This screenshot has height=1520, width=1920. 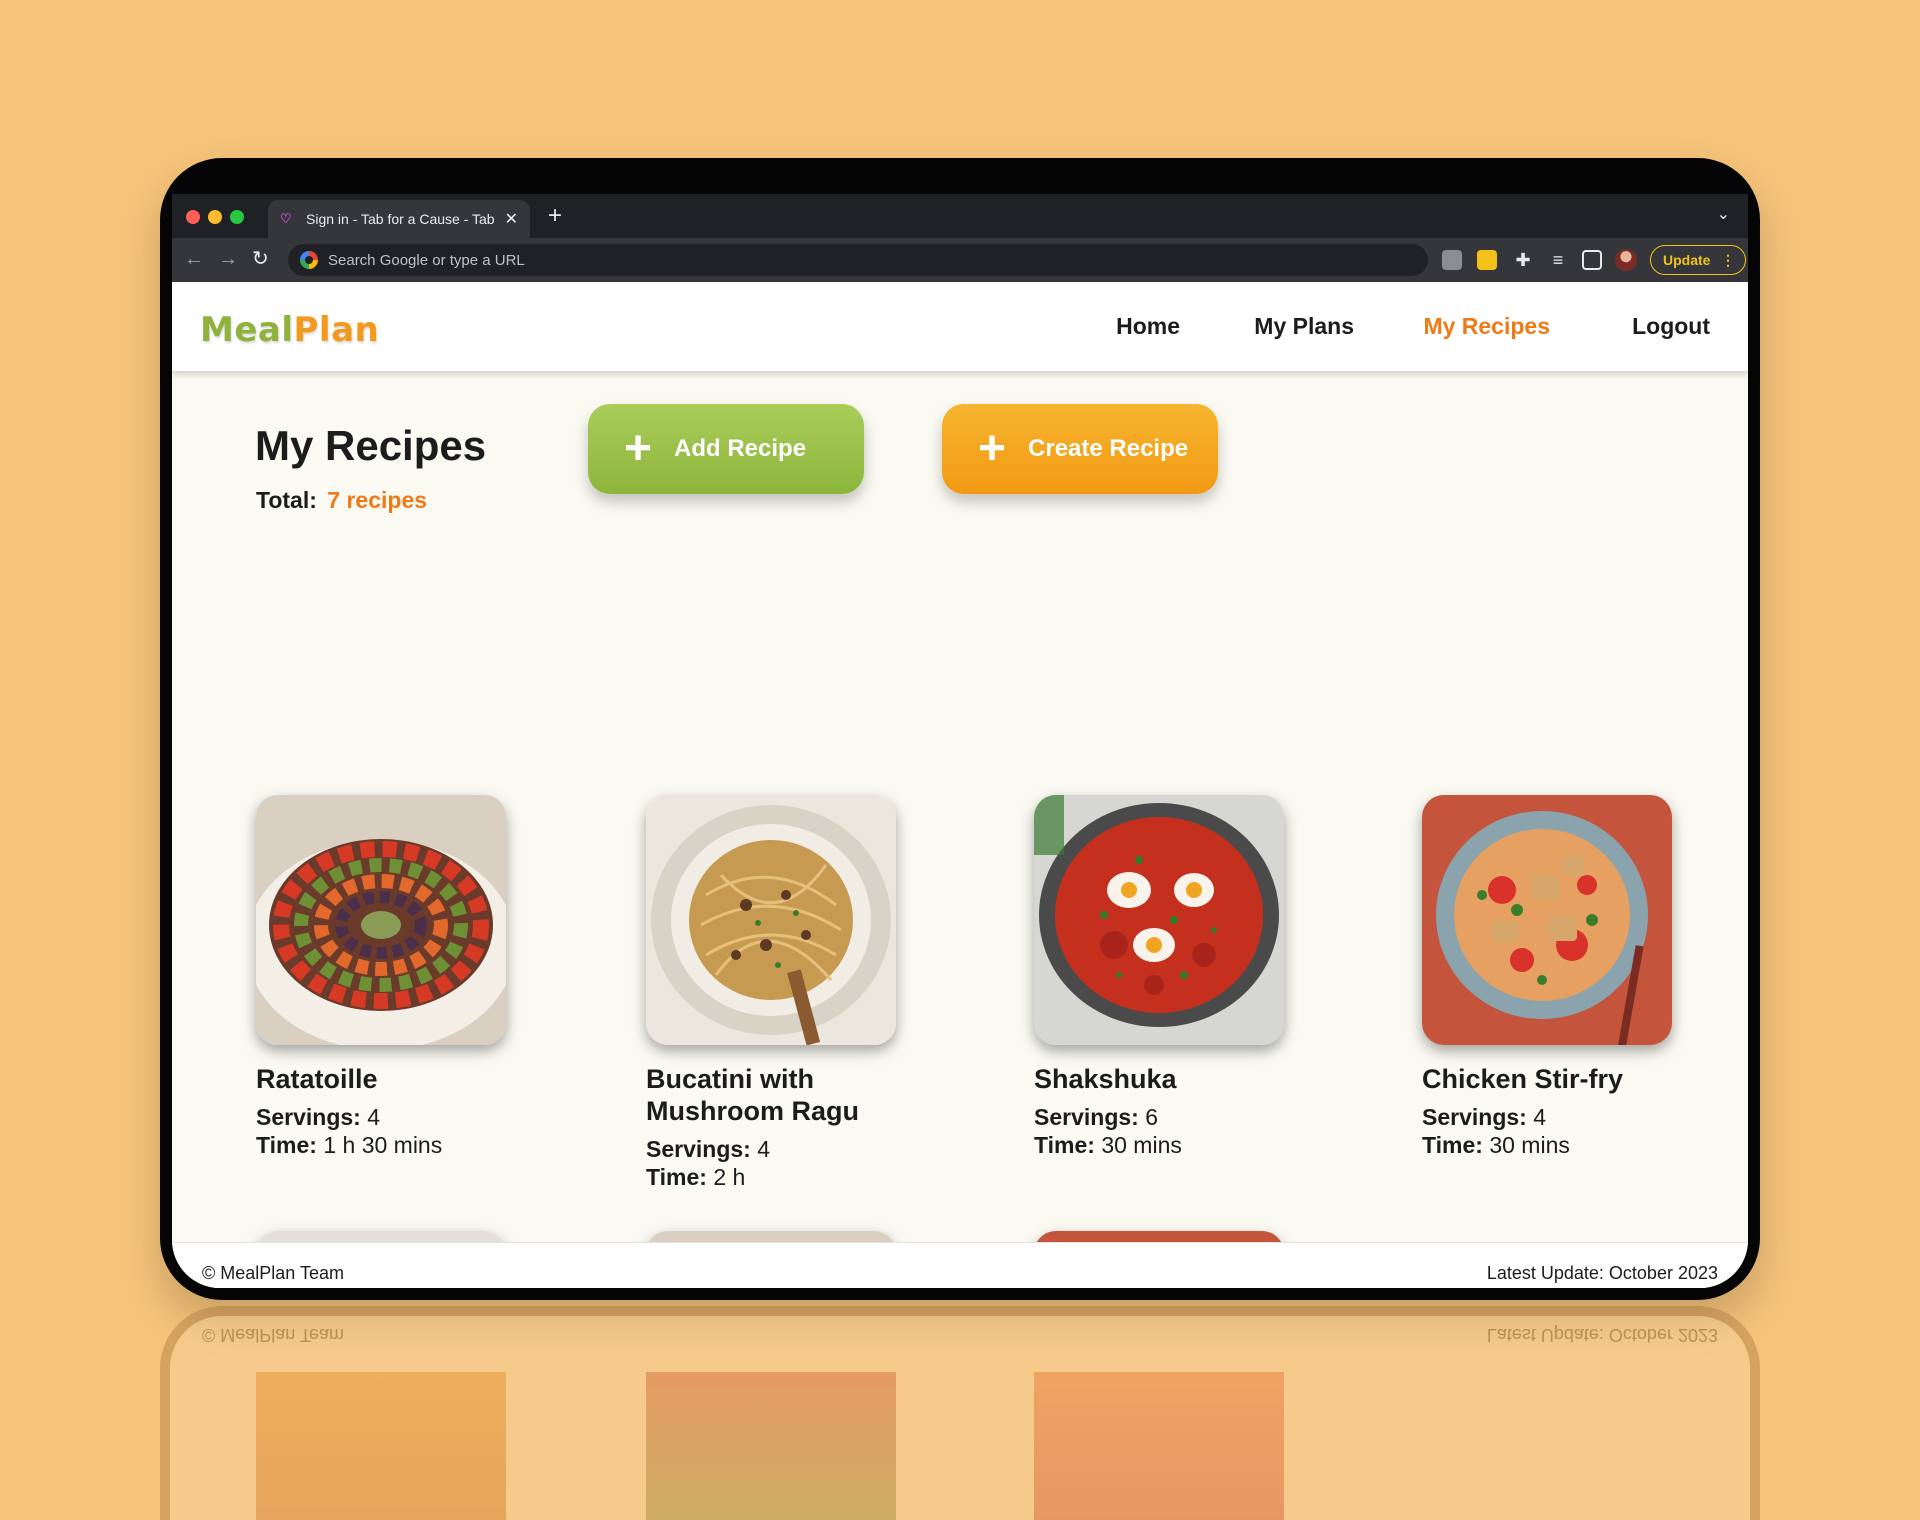 I want to click on tab-close-icon: ✕, so click(x=511, y=219).